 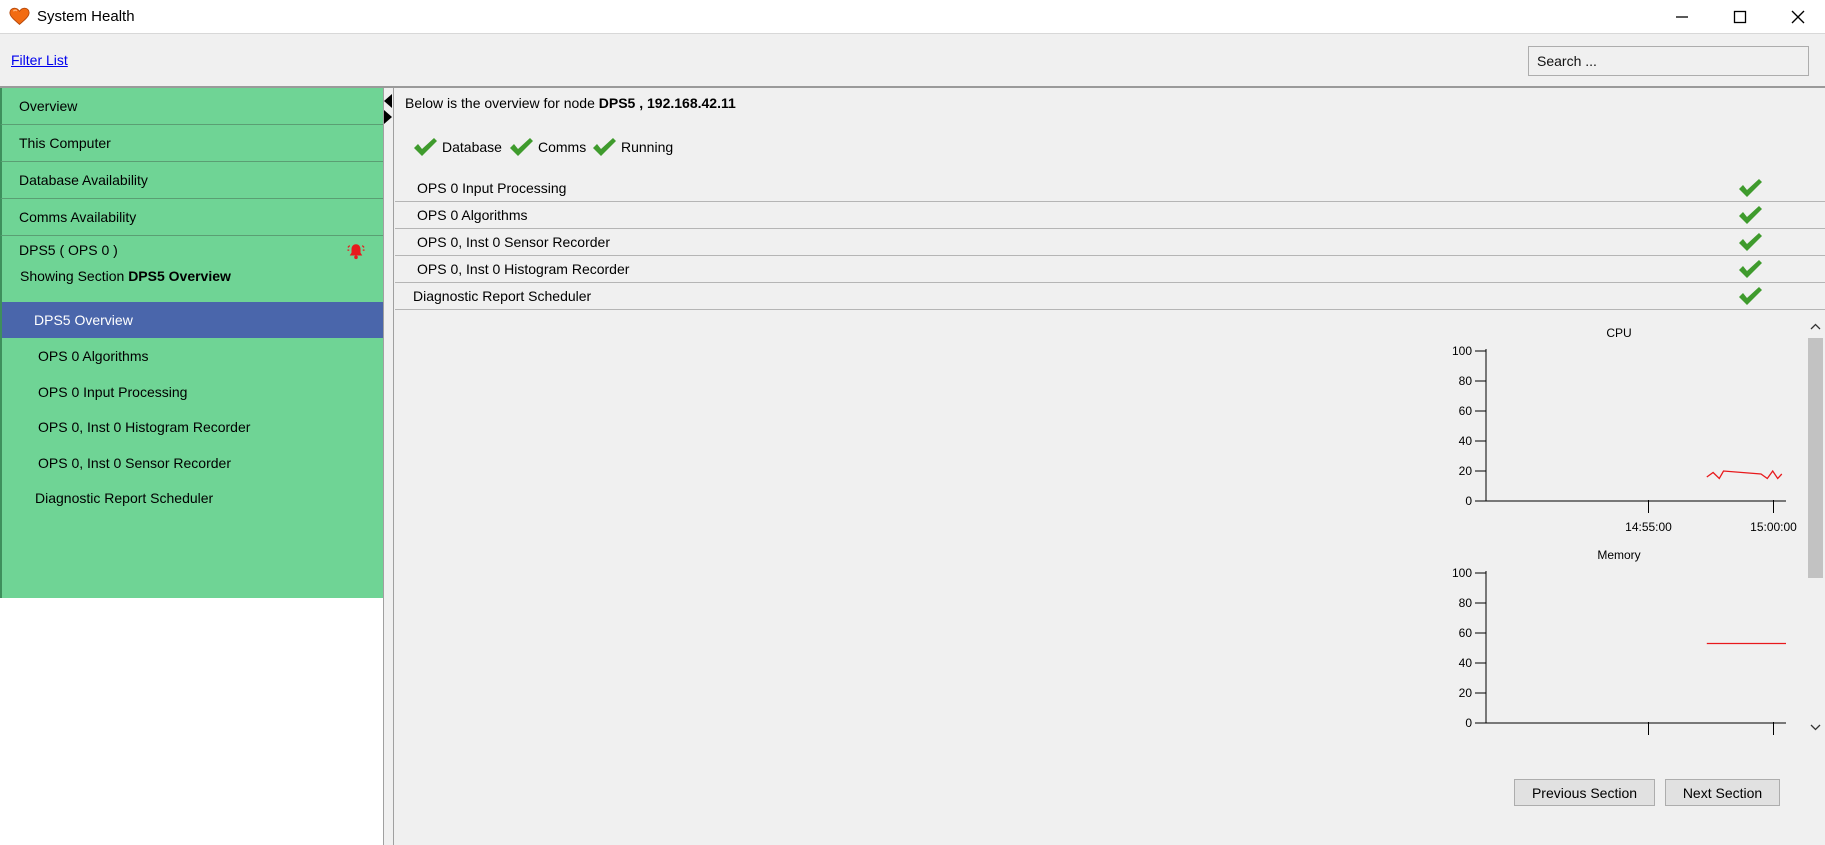 I want to click on window-title: System Health, so click(x=86, y=16).